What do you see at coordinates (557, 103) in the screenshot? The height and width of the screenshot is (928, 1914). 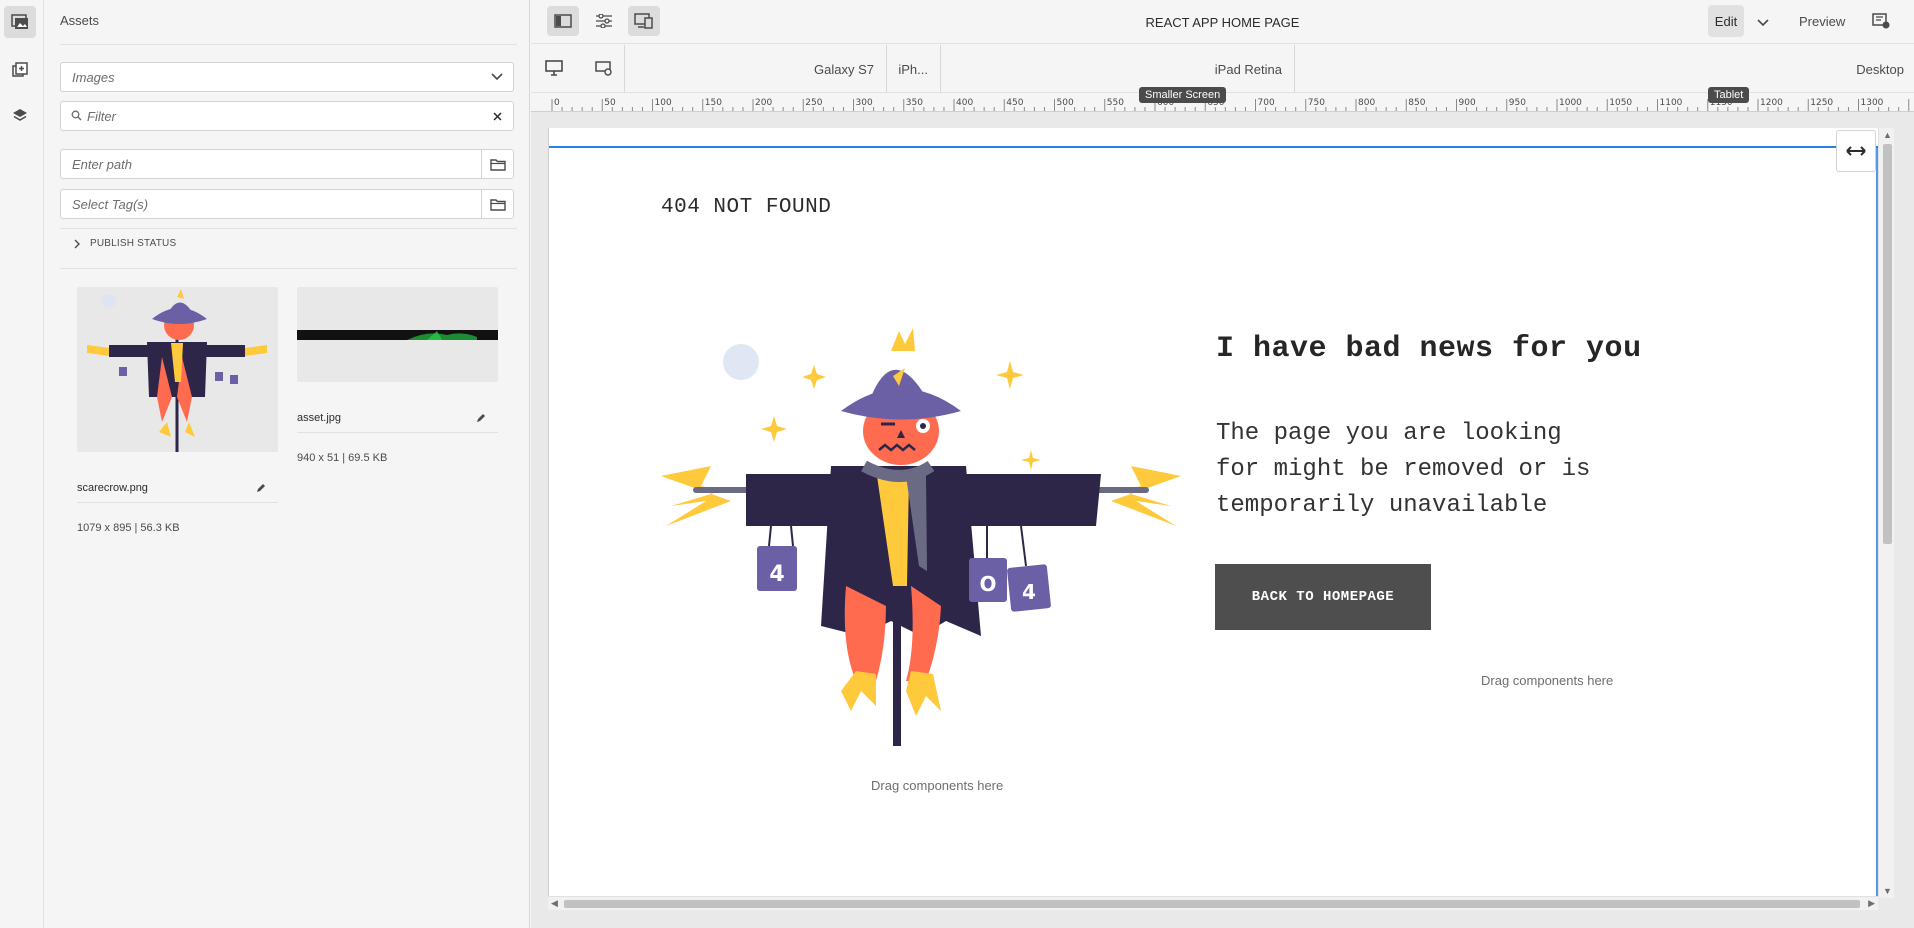 I see `ruler-label: 0` at bounding box center [557, 103].